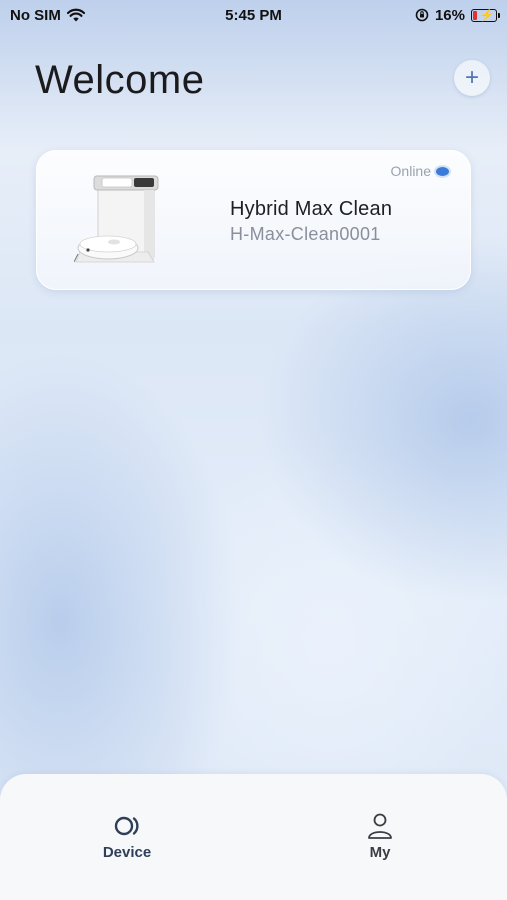  I want to click on carrier-label: No SIM, so click(35, 15).